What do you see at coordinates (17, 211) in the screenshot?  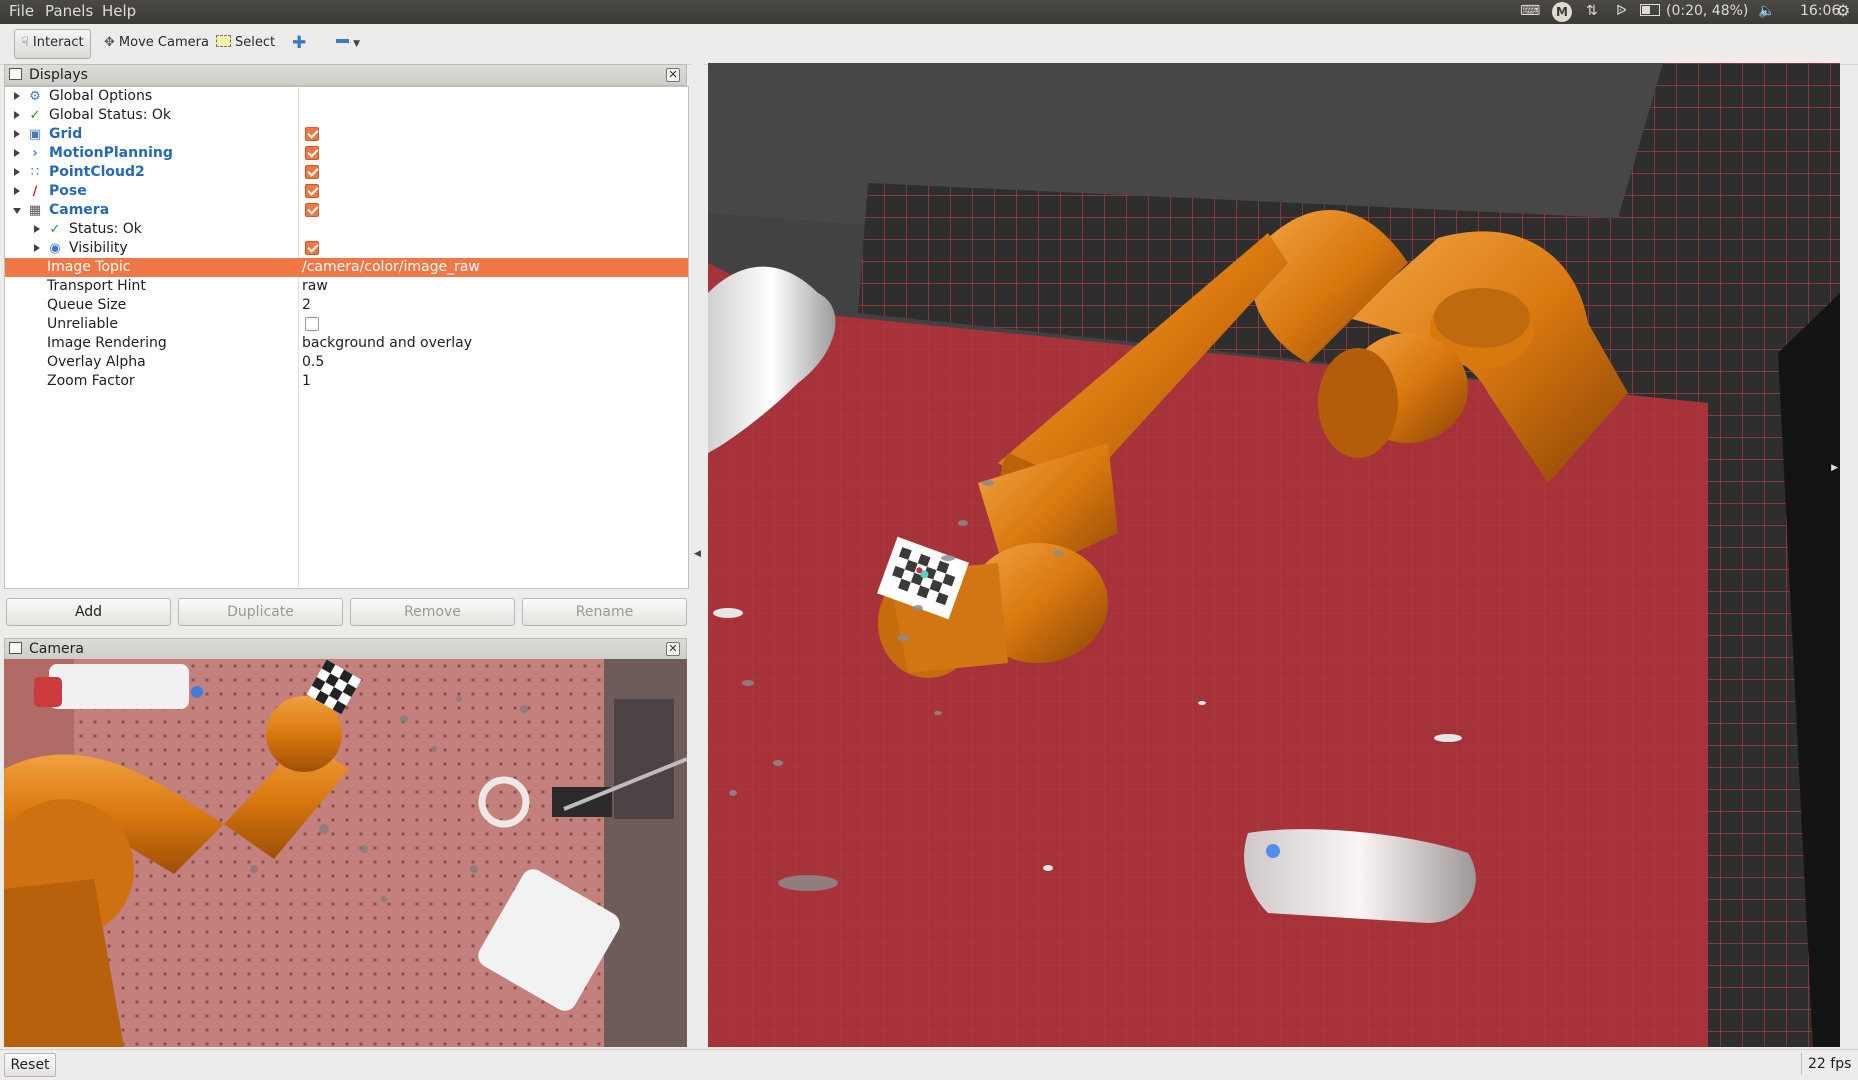 I see `collapse-arrow-icon` at bounding box center [17, 211].